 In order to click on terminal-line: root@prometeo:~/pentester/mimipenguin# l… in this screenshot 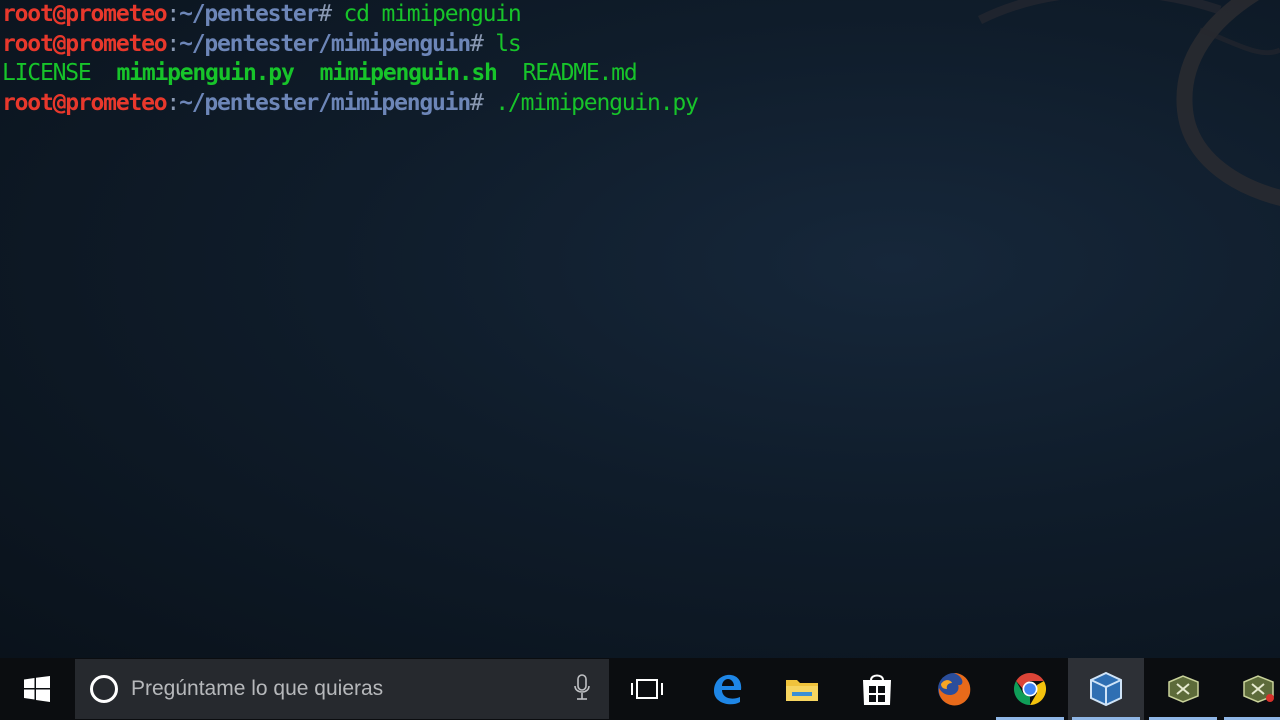, I will do `click(350, 45)`.